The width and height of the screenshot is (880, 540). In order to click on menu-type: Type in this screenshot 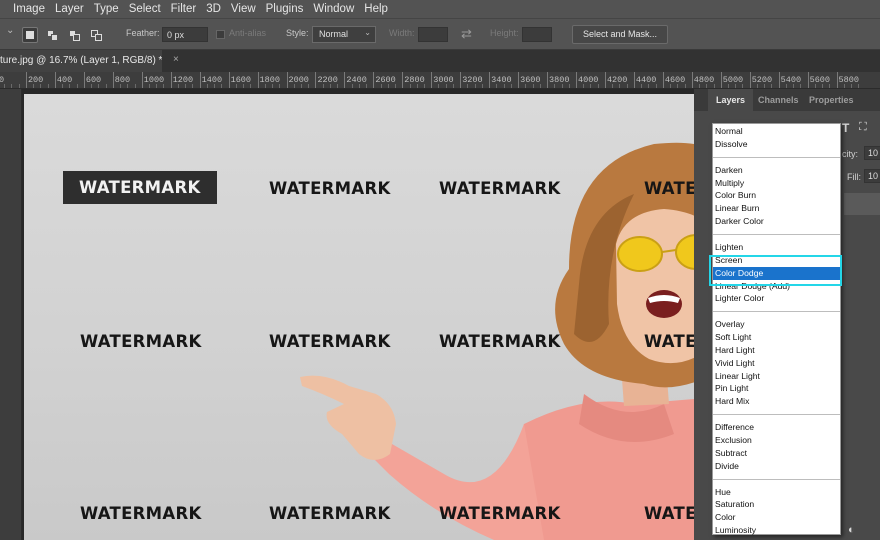, I will do `click(106, 9)`.